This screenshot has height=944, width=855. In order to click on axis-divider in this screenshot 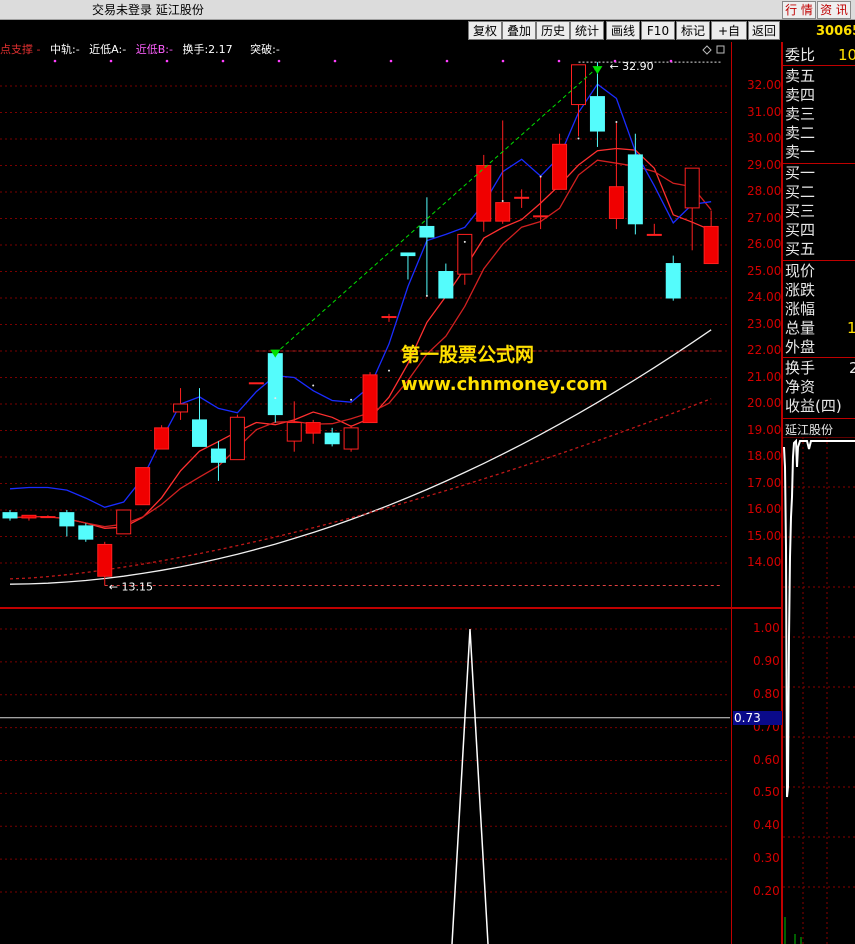, I will do `click(731, 493)`.